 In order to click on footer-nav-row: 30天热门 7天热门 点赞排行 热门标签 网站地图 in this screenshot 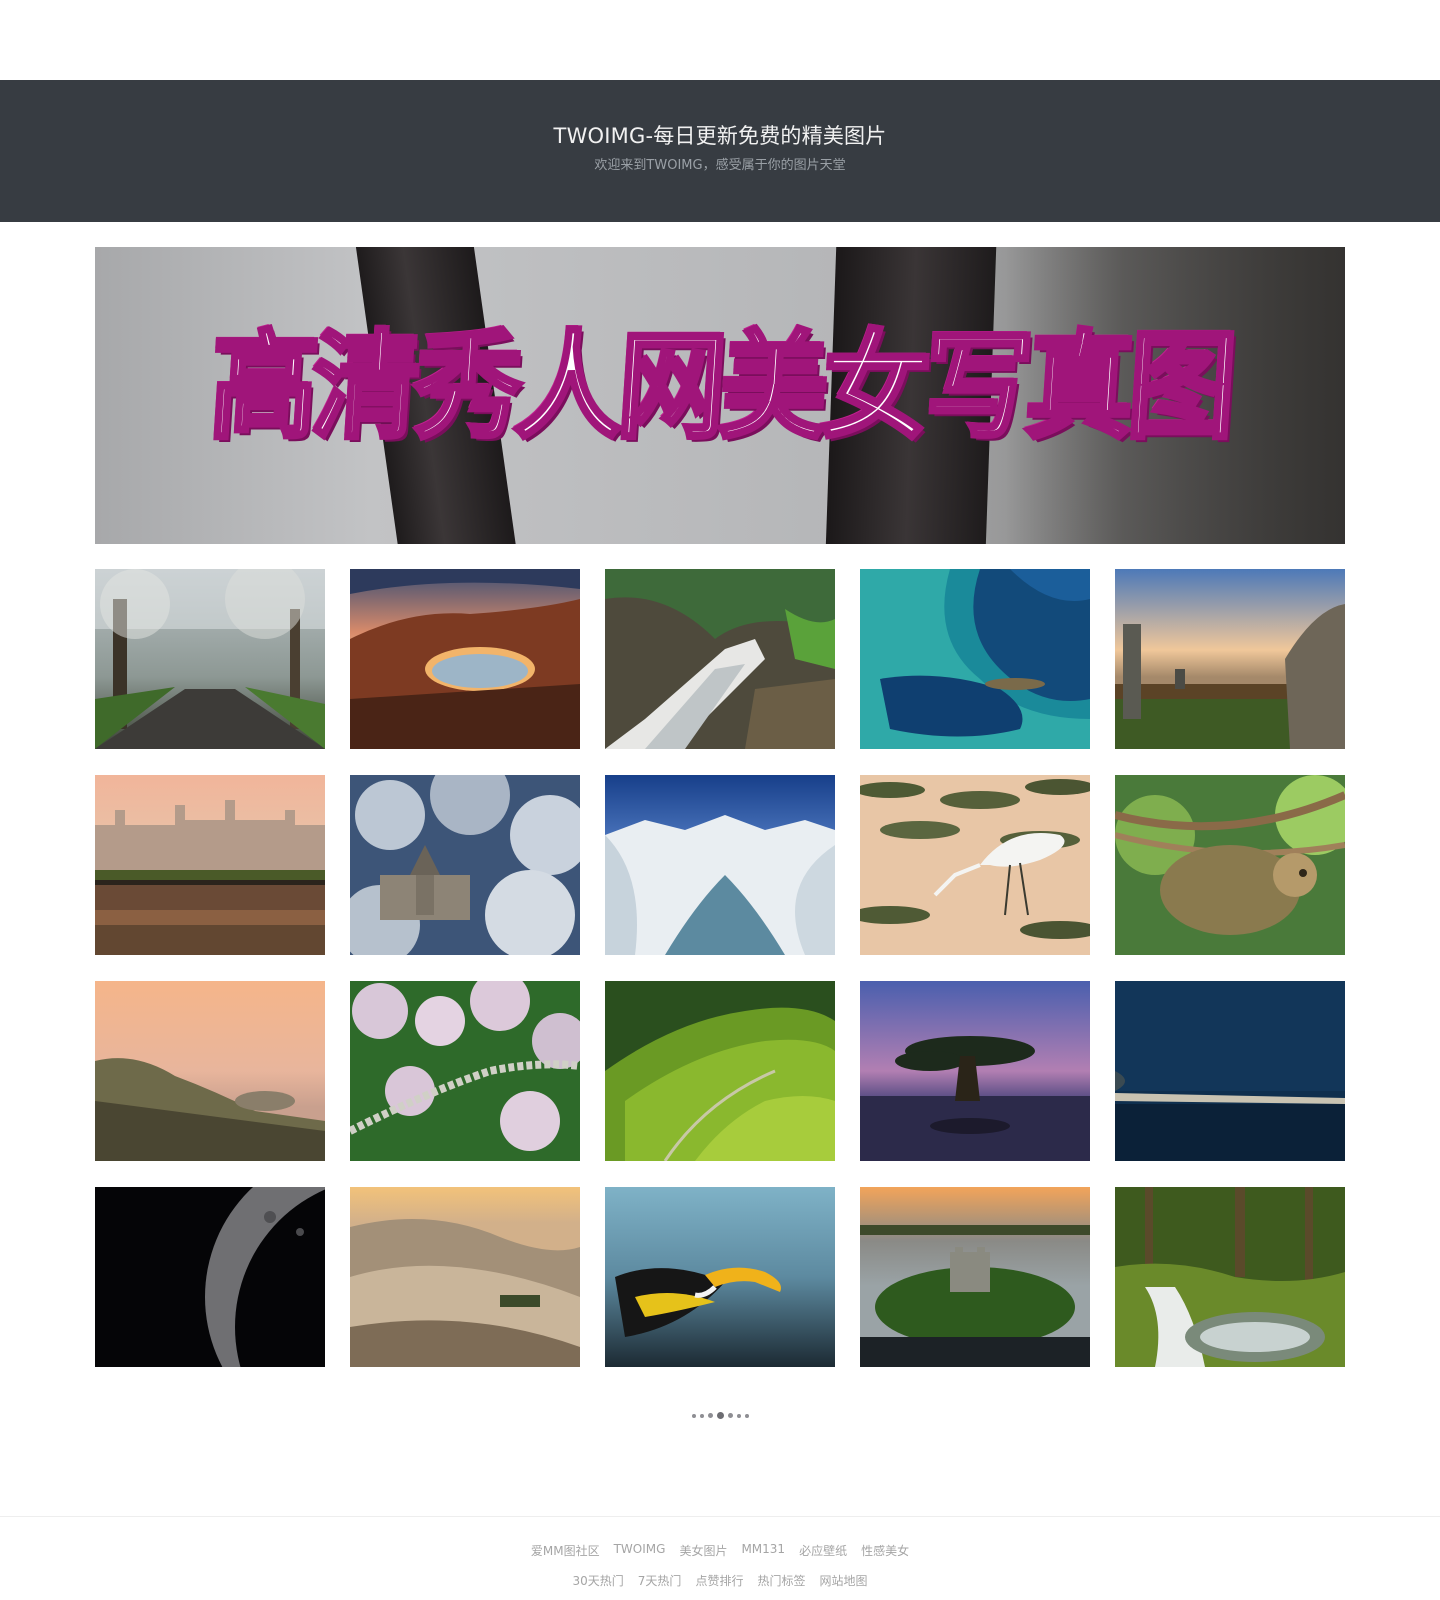, I will do `click(720, 1580)`.